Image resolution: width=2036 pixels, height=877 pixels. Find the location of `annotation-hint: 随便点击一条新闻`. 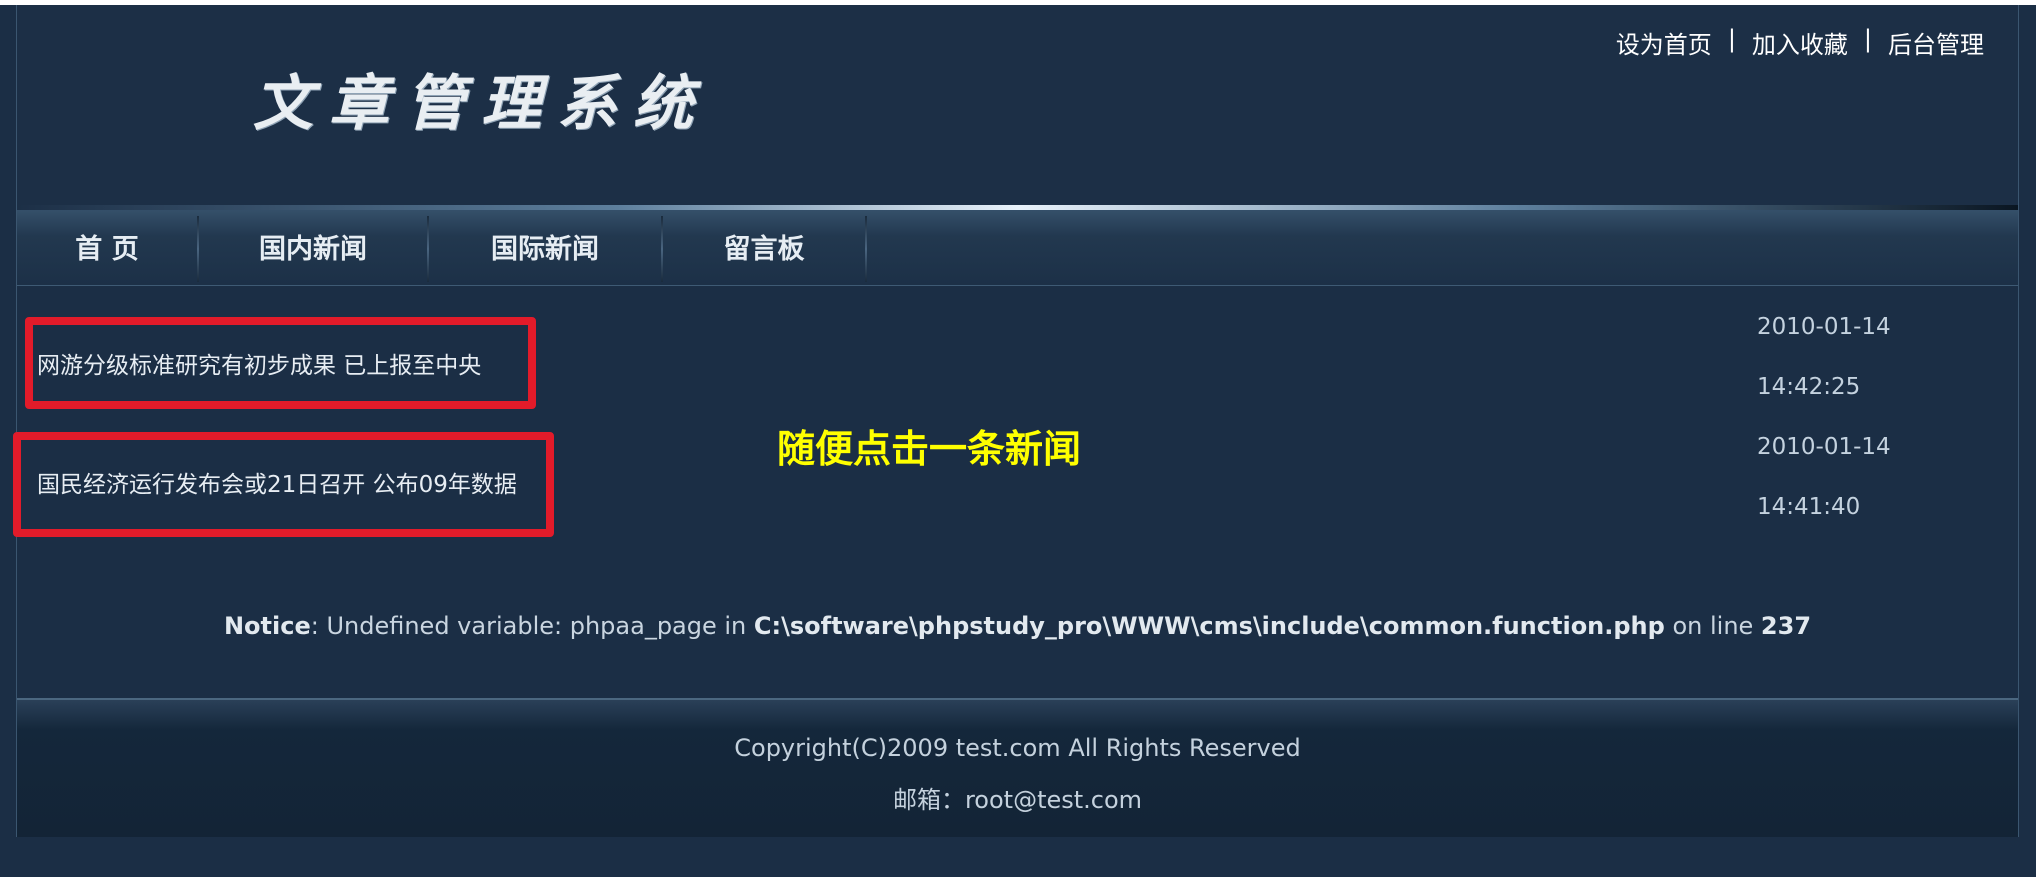

annotation-hint: 随便点击一条新闻 is located at coordinates (929, 449).